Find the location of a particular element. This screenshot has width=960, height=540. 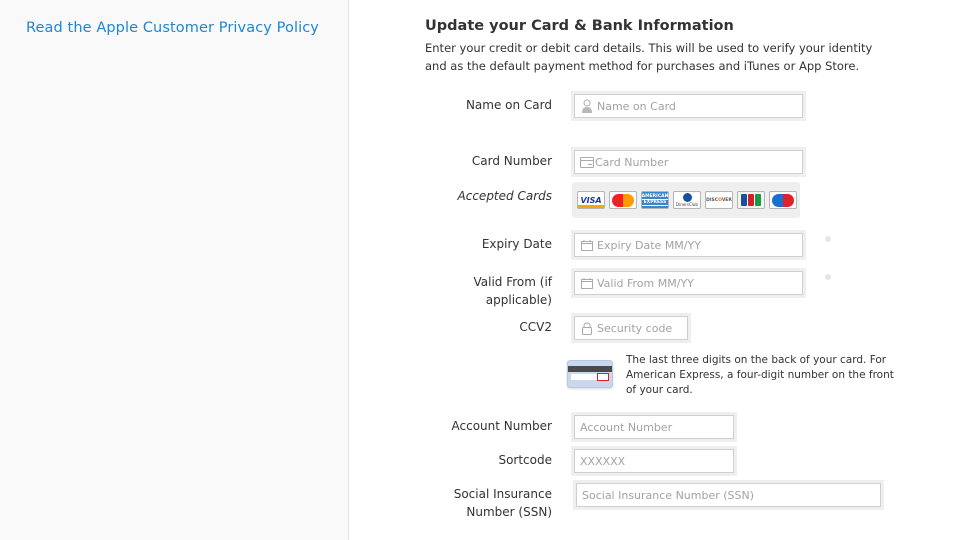

ccv2-input is located at coordinates (642, 328).